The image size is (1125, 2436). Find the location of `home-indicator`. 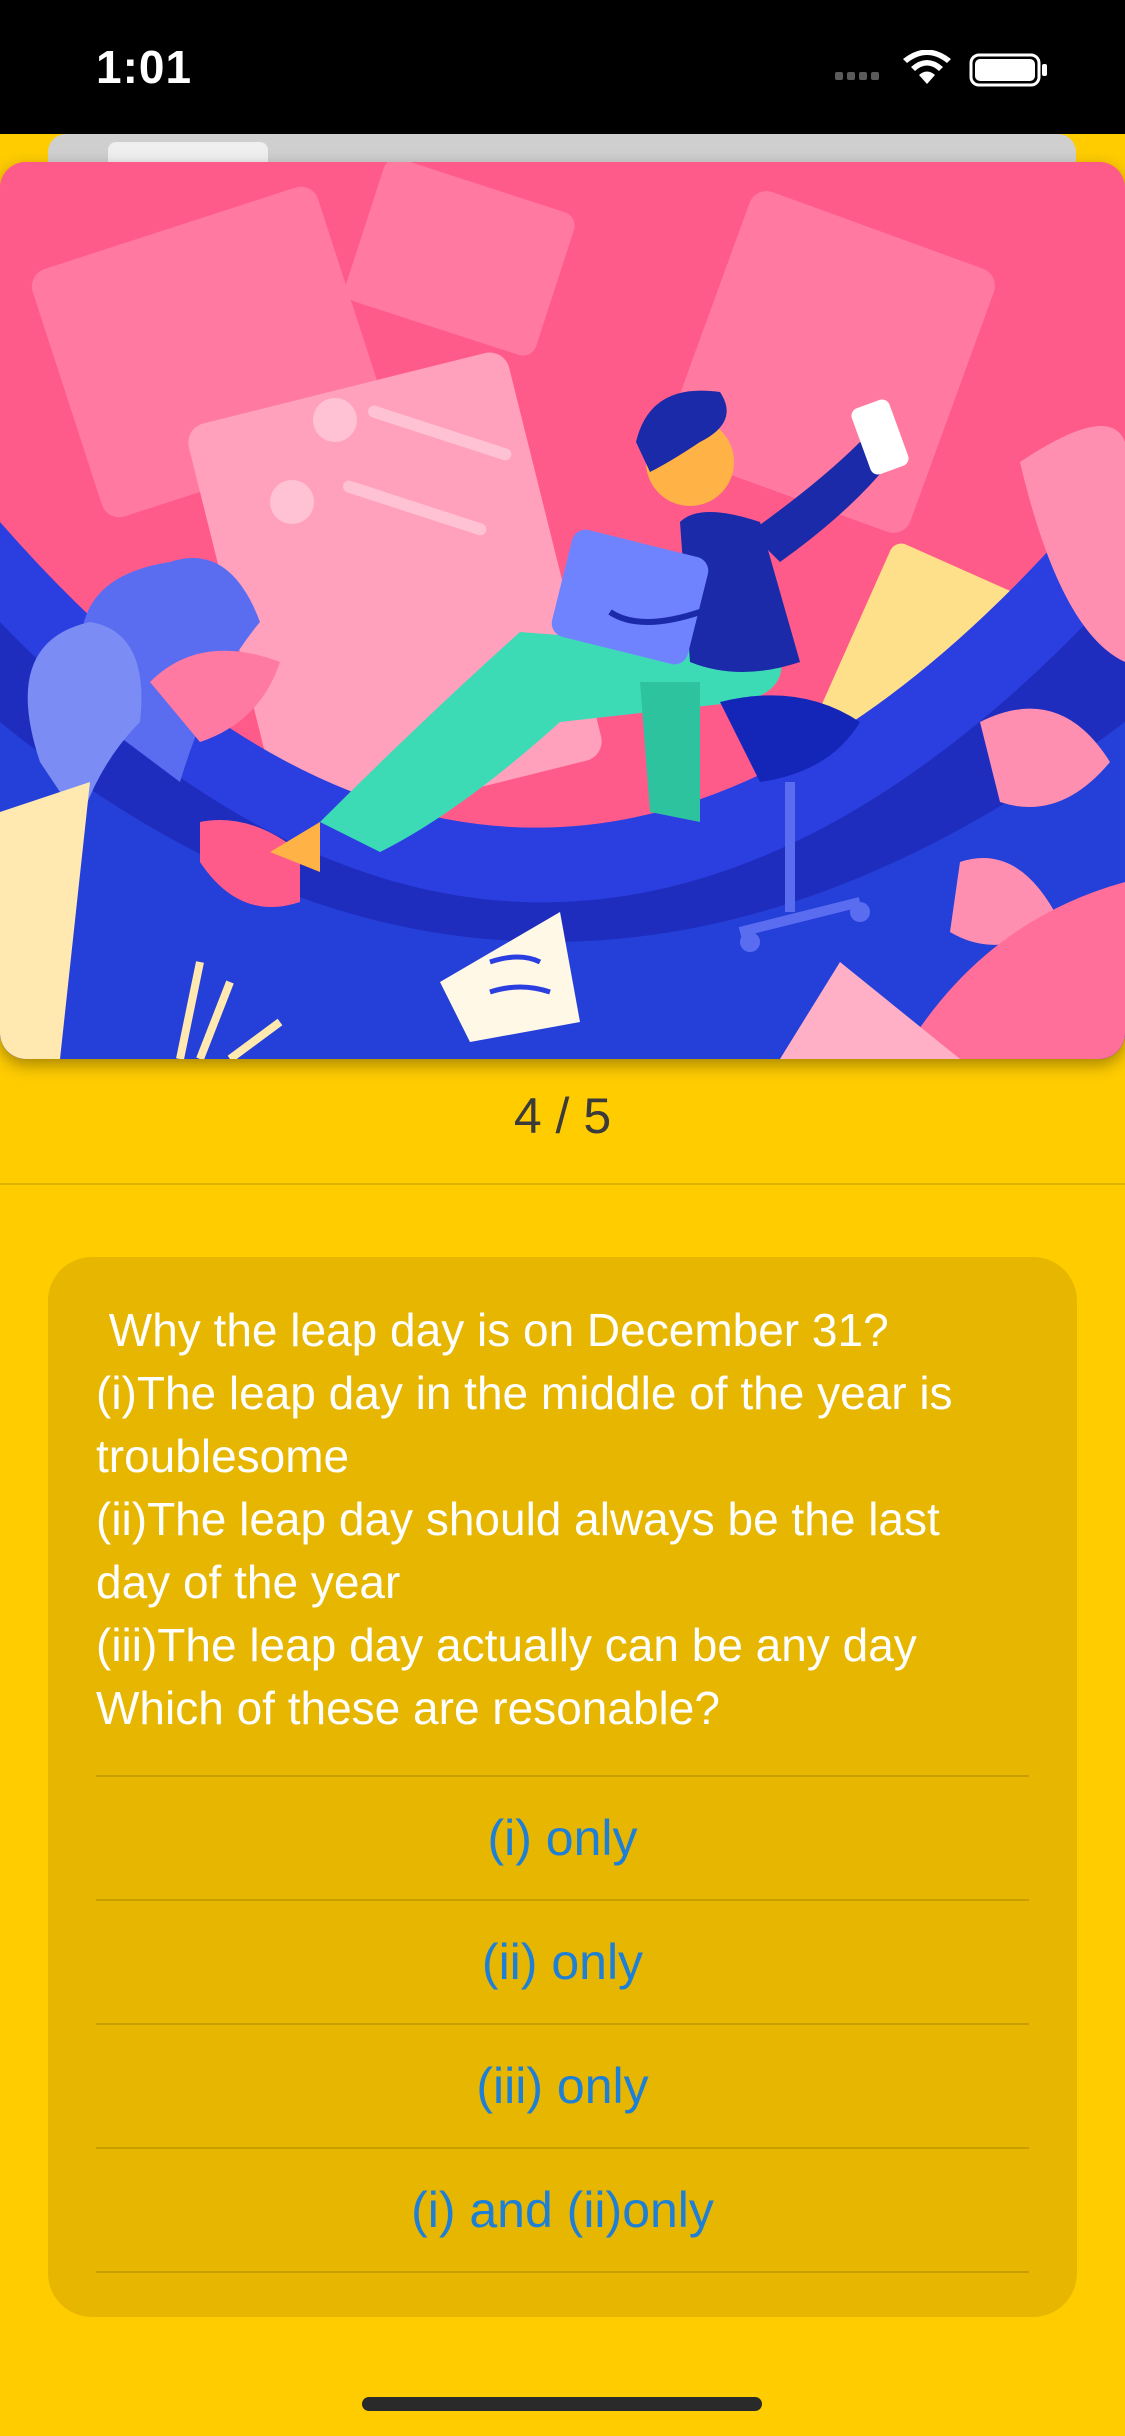

home-indicator is located at coordinates (562, 2404).